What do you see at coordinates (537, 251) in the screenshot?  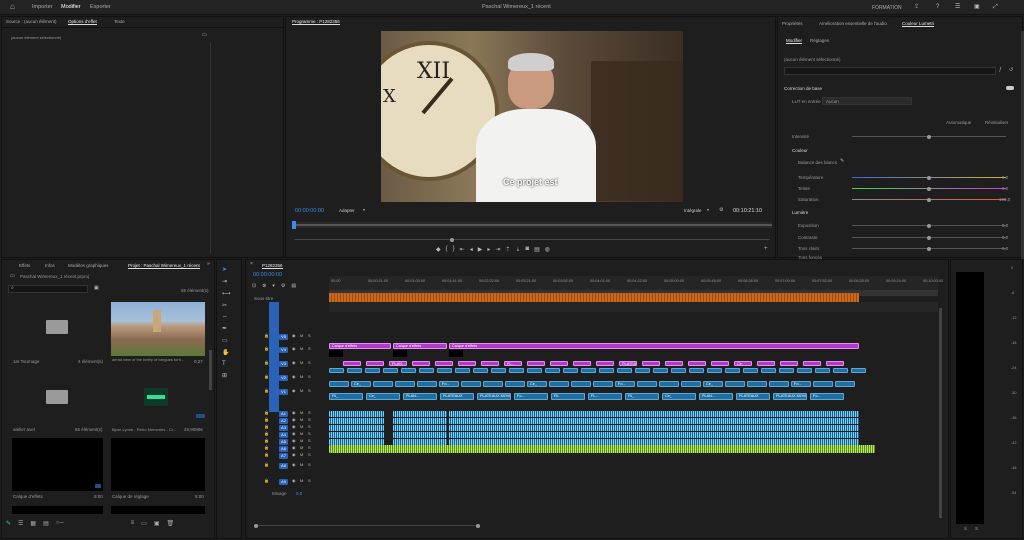 I see `comparison-icon: ▤` at bounding box center [537, 251].